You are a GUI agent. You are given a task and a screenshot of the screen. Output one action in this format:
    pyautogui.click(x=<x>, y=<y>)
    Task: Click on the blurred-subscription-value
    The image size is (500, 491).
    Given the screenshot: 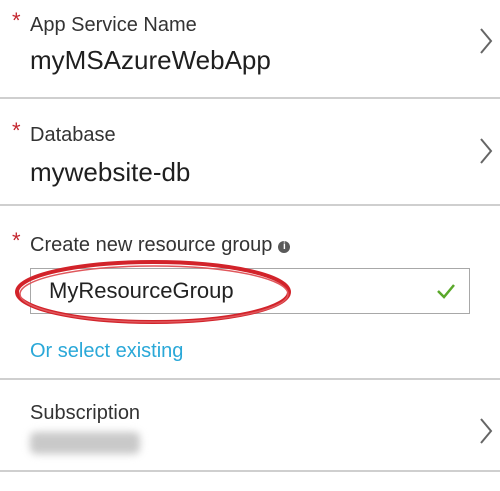 What is the action you would take?
    pyautogui.click(x=85, y=443)
    